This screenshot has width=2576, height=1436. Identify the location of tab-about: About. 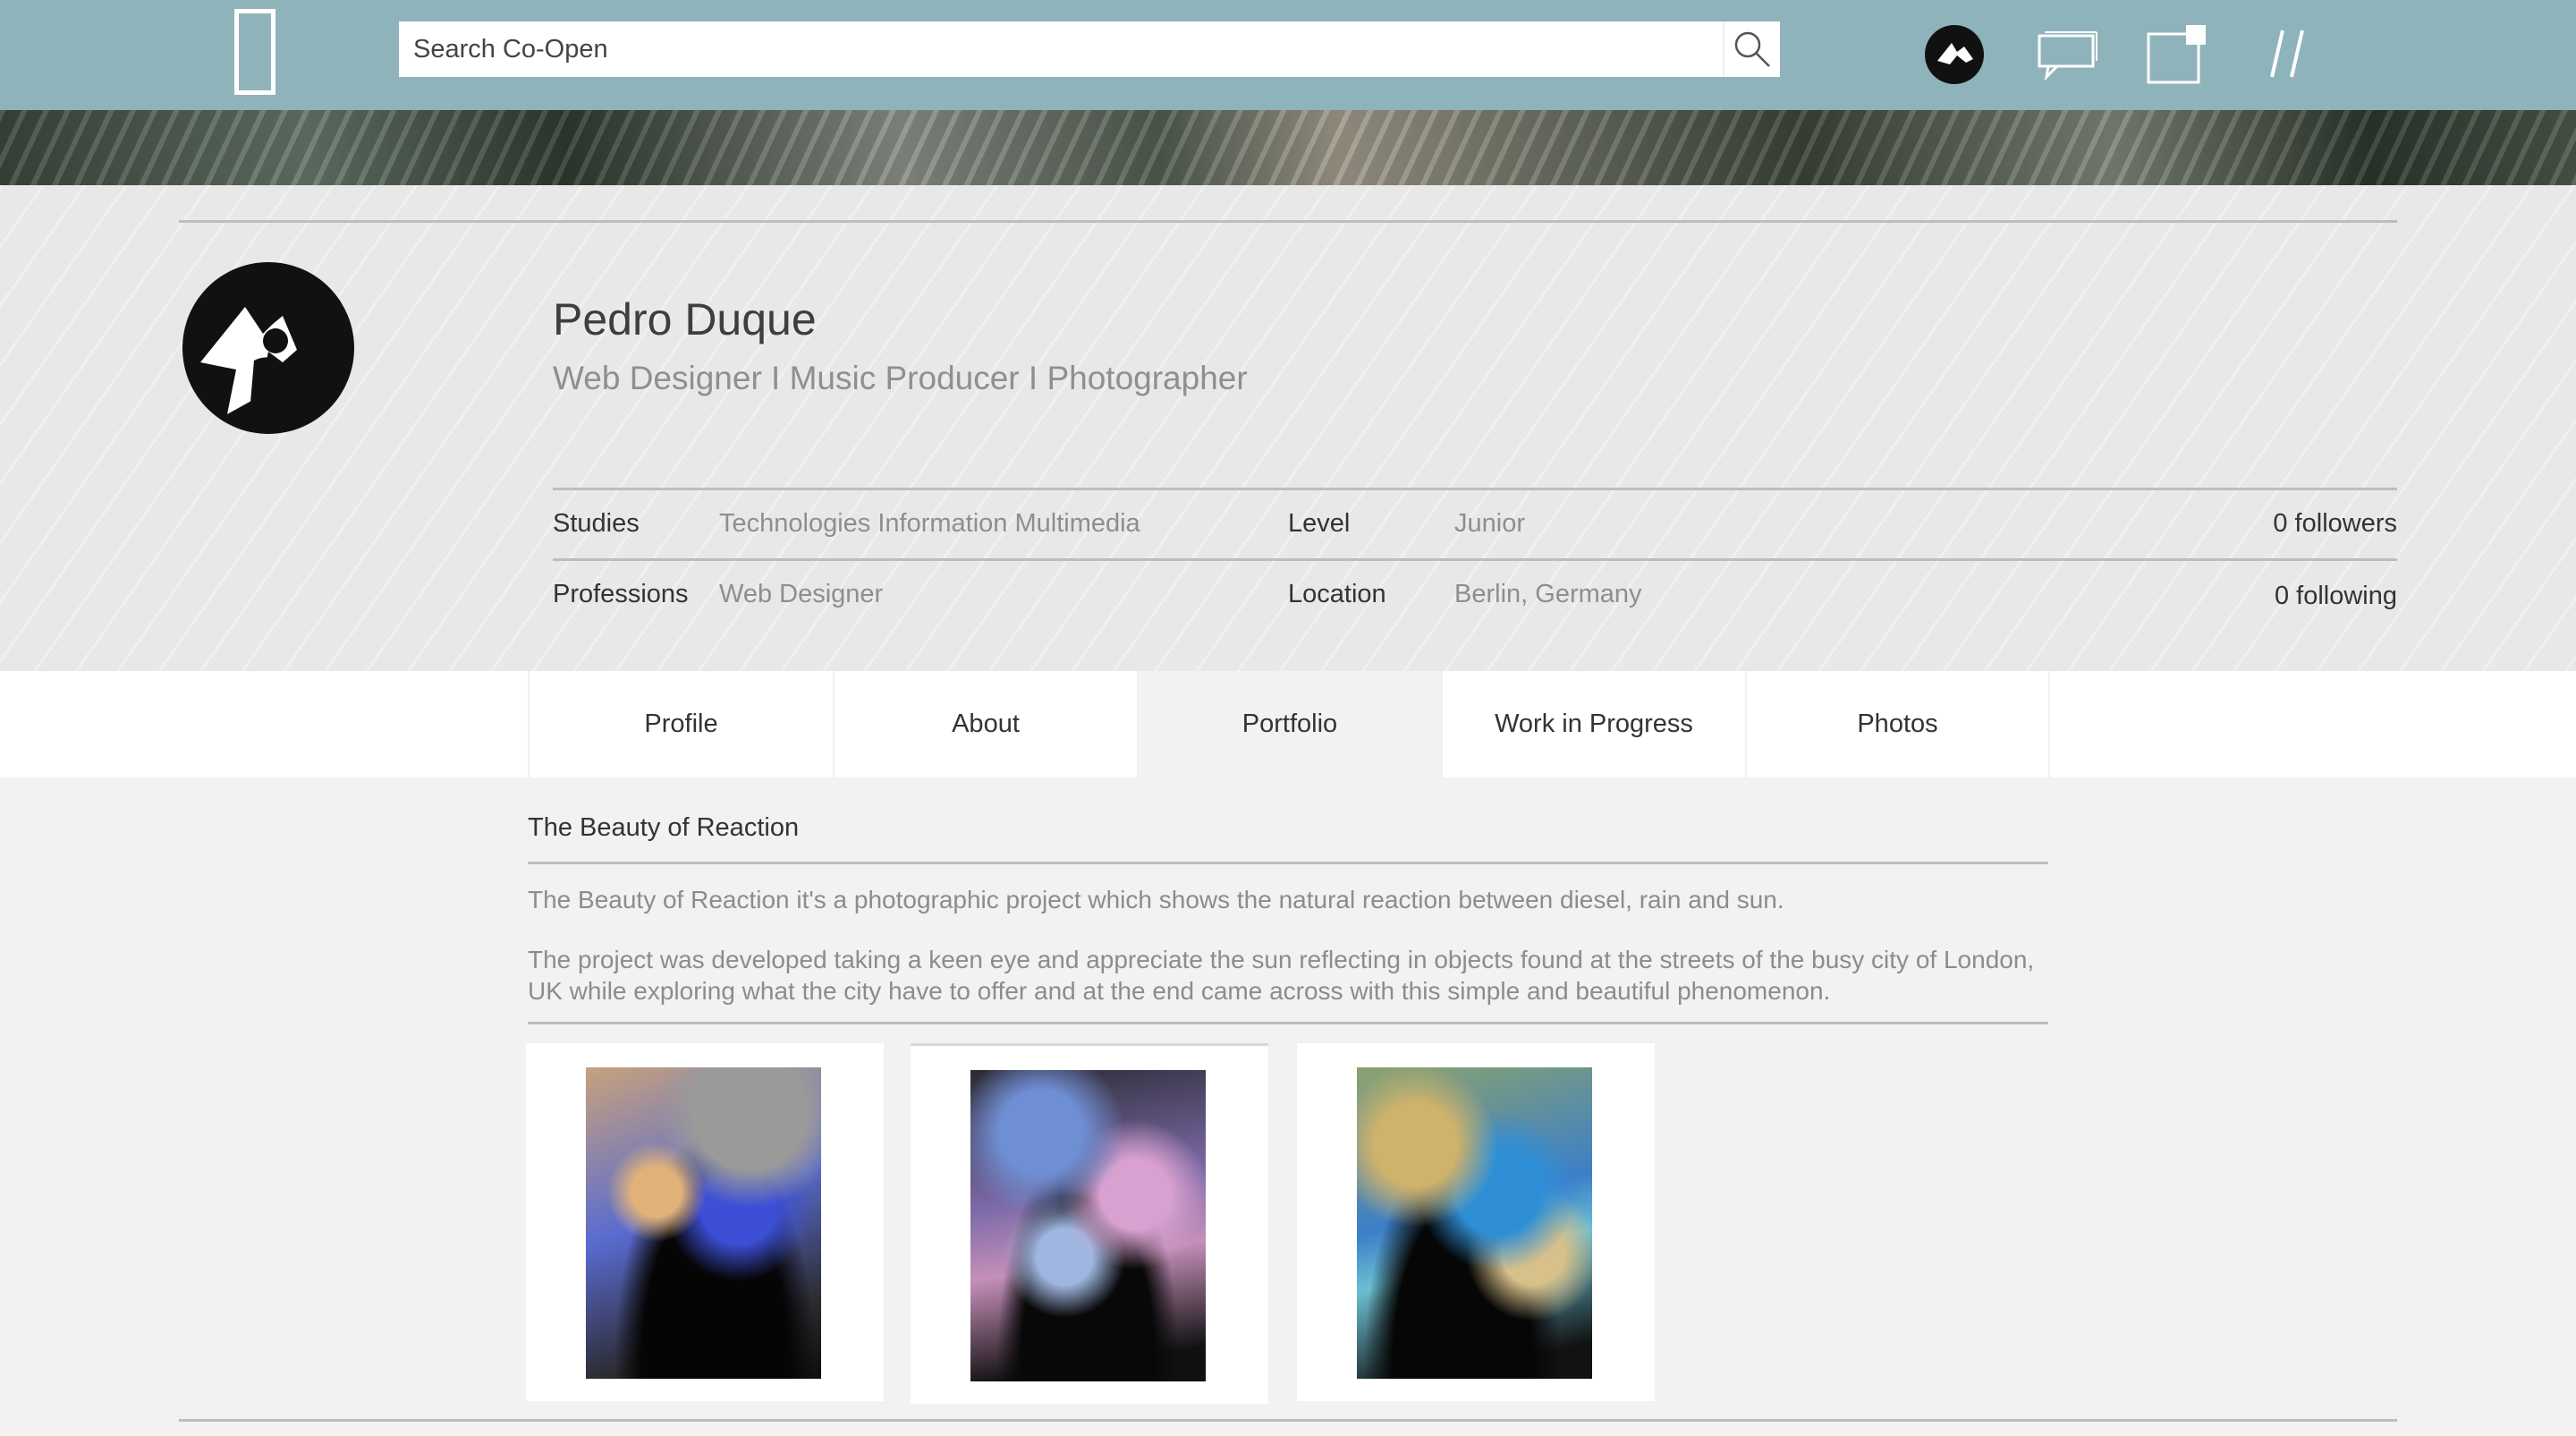
(985, 724).